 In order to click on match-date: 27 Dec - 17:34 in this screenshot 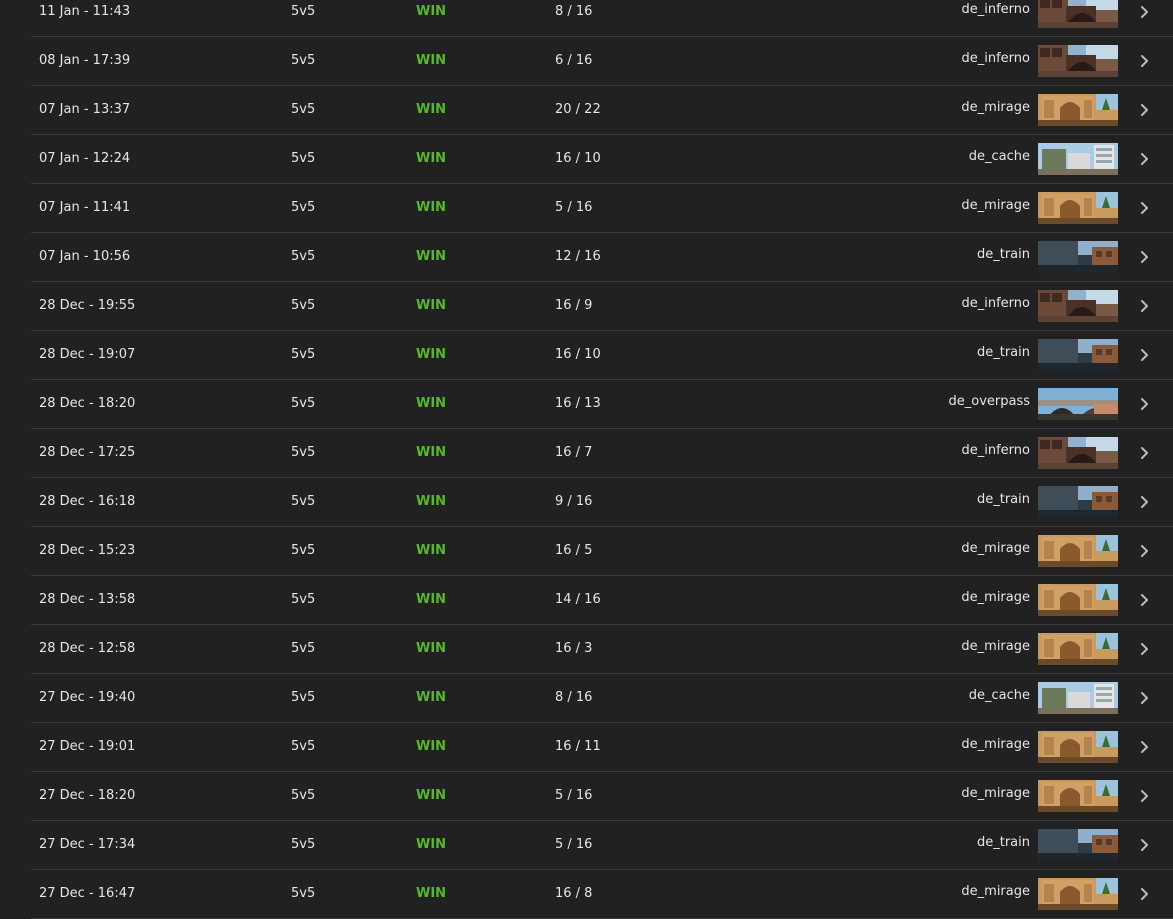, I will do `click(87, 844)`.